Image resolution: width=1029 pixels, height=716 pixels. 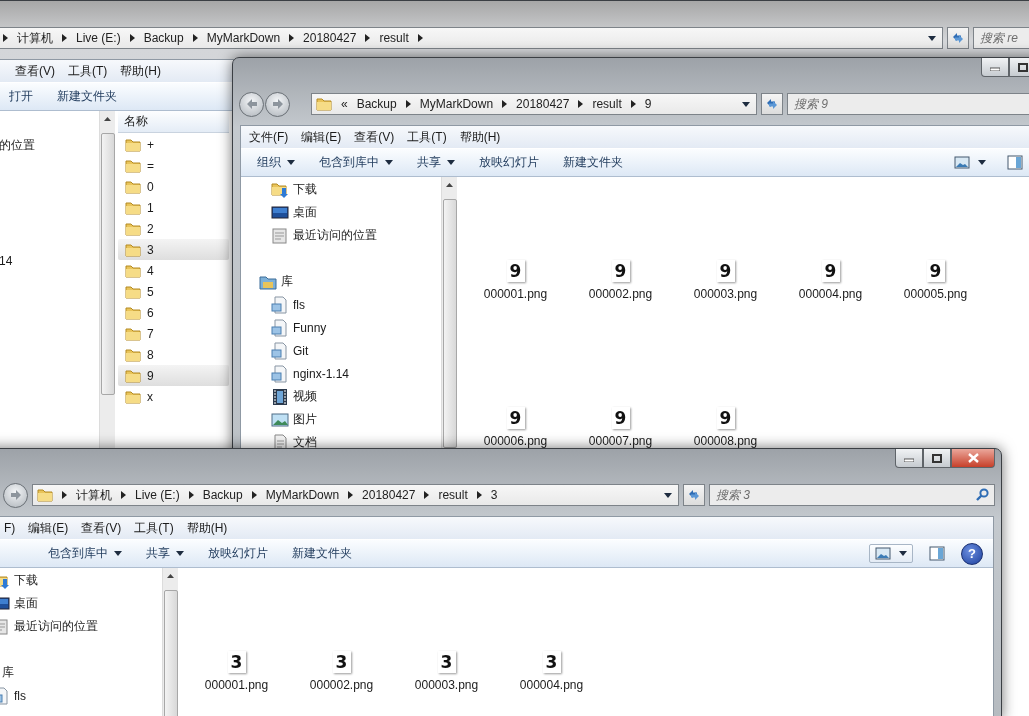 What do you see at coordinates (21, 96) in the screenshot?
I see `toolbar-button: 打开` at bounding box center [21, 96].